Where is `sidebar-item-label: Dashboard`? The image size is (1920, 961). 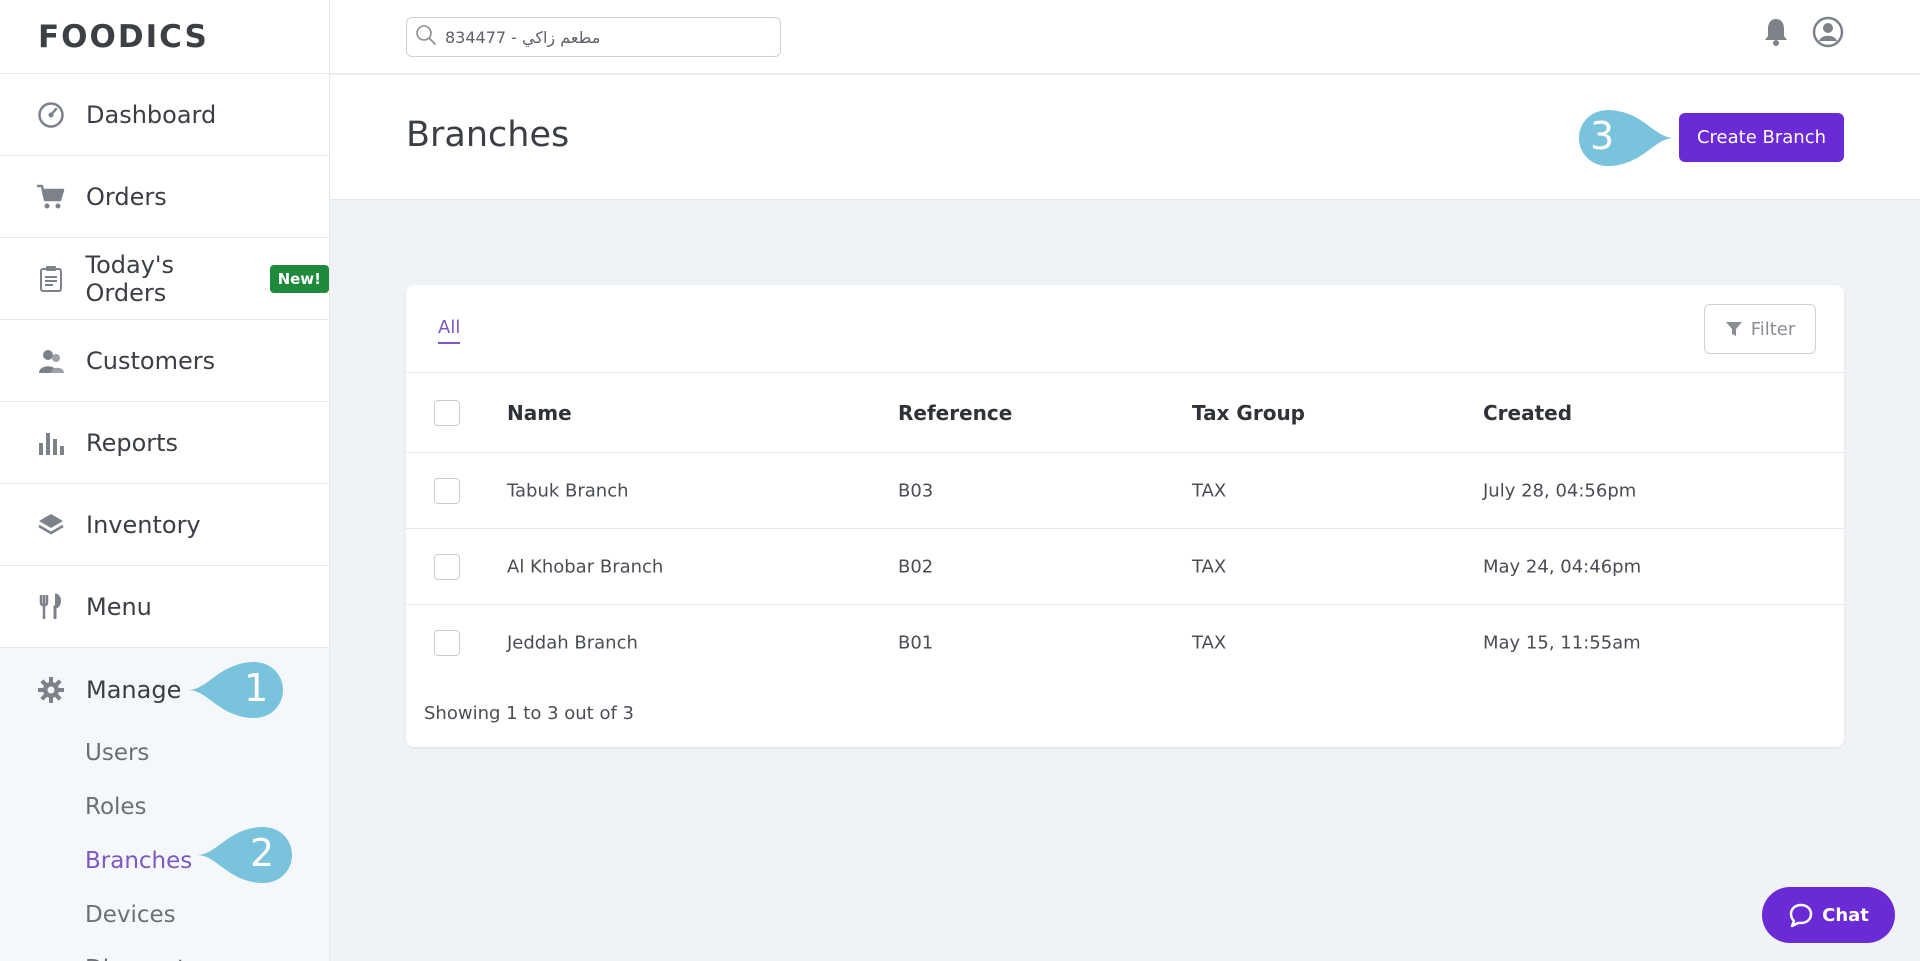
sidebar-item-label: Dashboard is located at coordinates (151, 114).